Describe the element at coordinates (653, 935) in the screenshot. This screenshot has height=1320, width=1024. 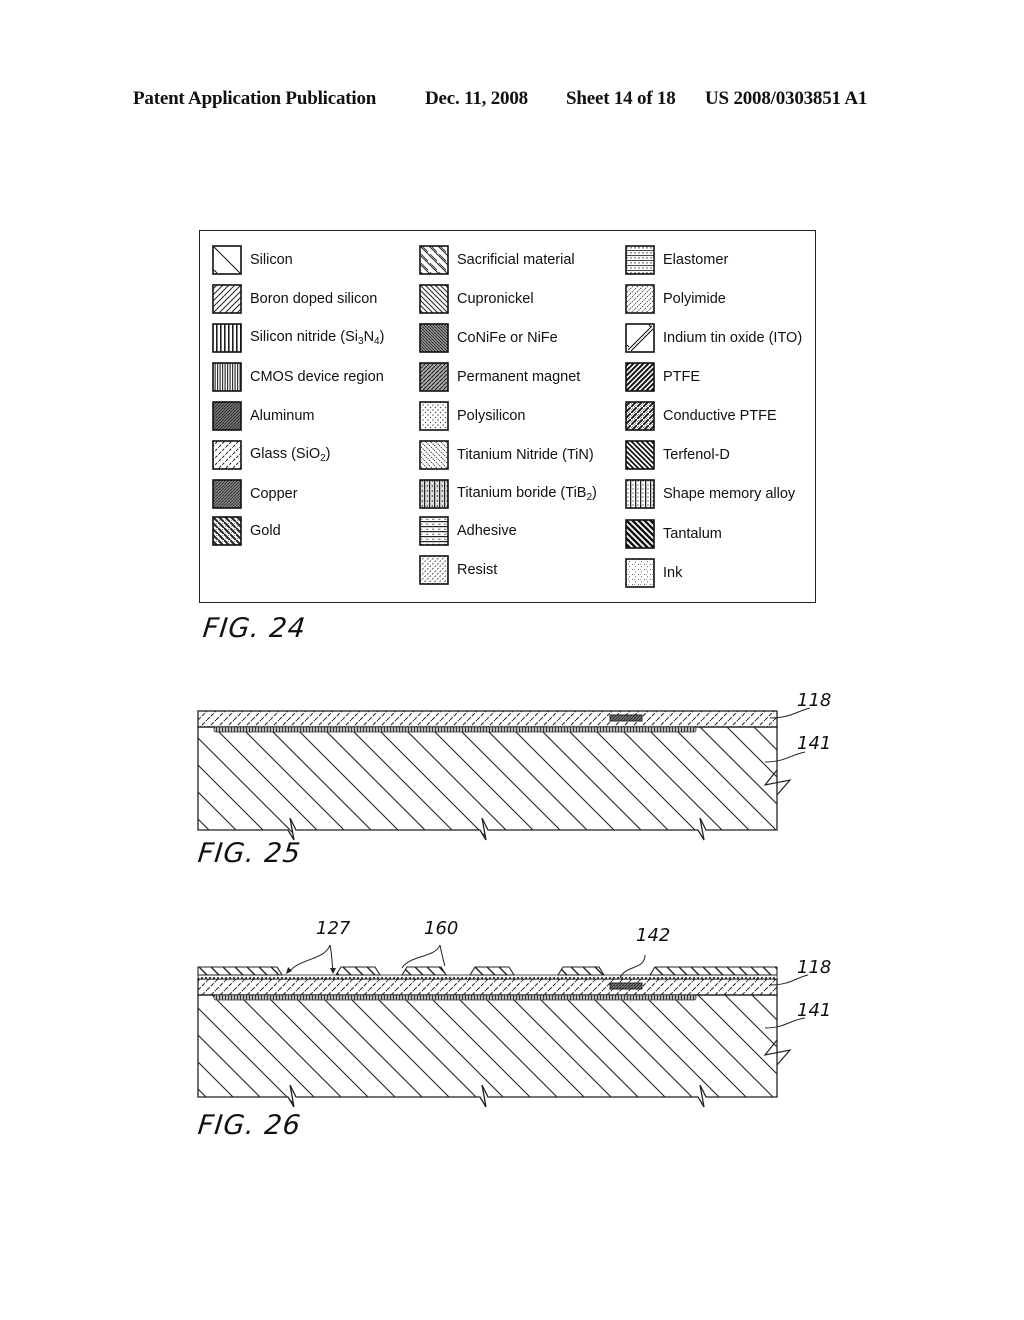
I see `fig-26-ref-142: 142` at that location.